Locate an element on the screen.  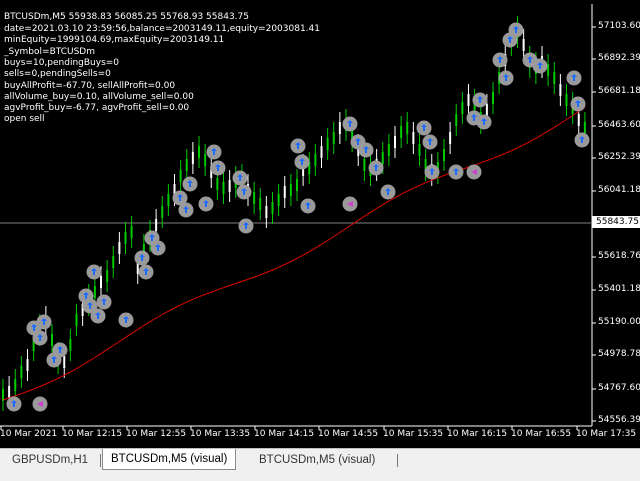
time-tick-label: 10 Mar 12:55 is located at coordinates (156, 434).